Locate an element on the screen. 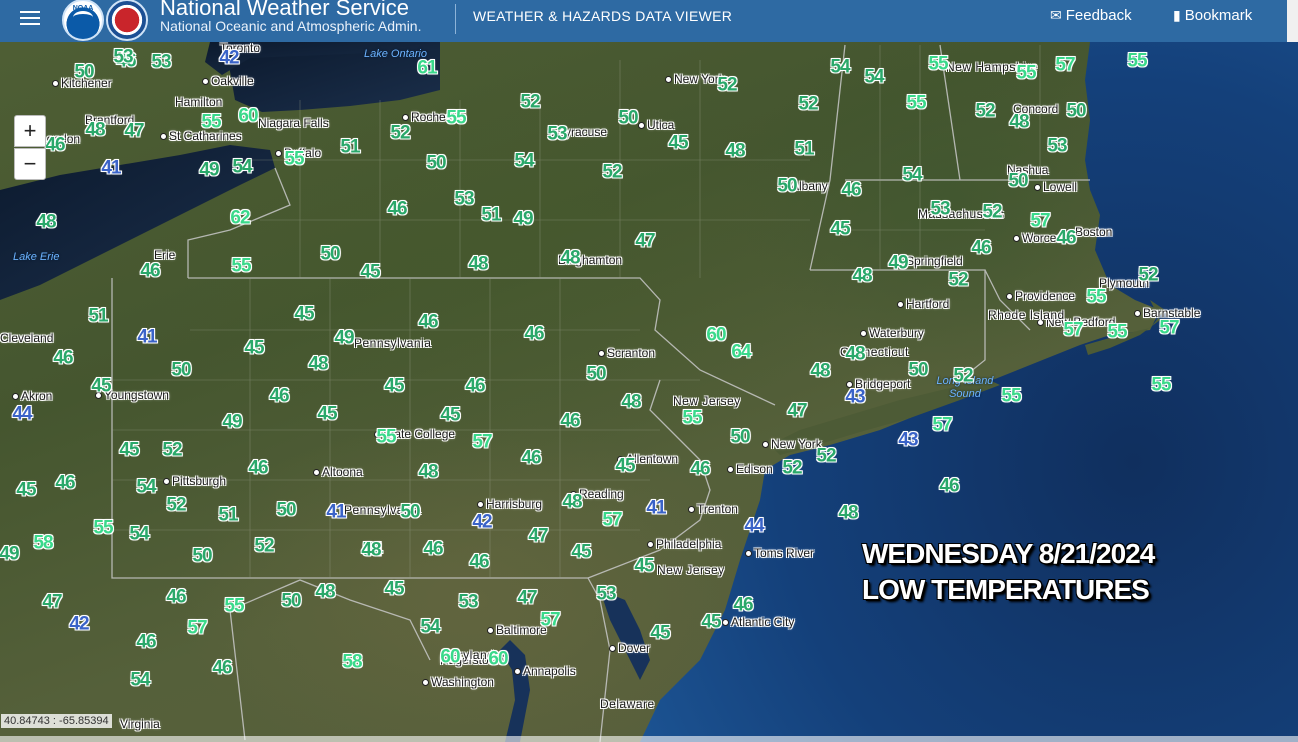 This screenshot has width=1298, height=742. city-name: Dover is located at coordinates (634, 648).